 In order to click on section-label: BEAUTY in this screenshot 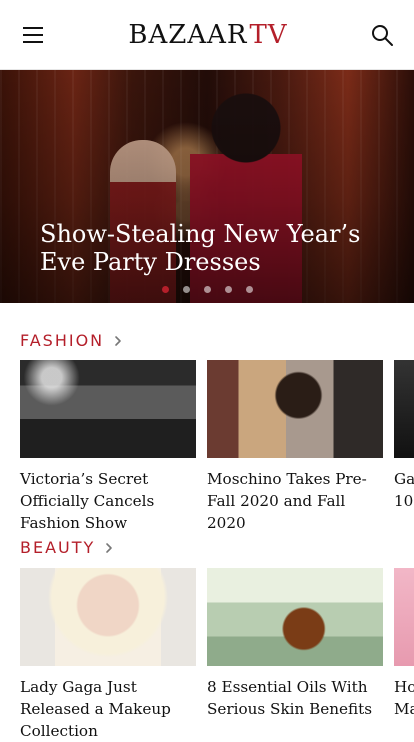, I will do `click(58, 547)`.